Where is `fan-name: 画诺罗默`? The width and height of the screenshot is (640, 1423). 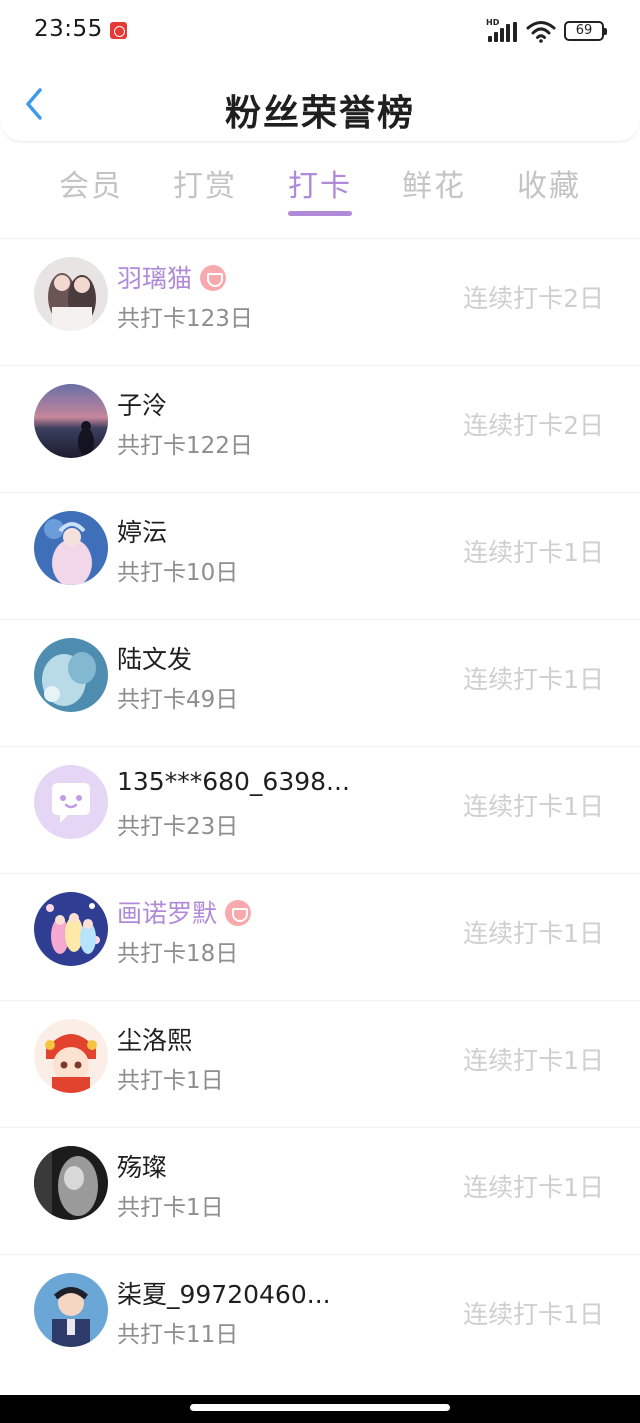
fan-name: 画诺罗默 is located at coordinates (184, 912).